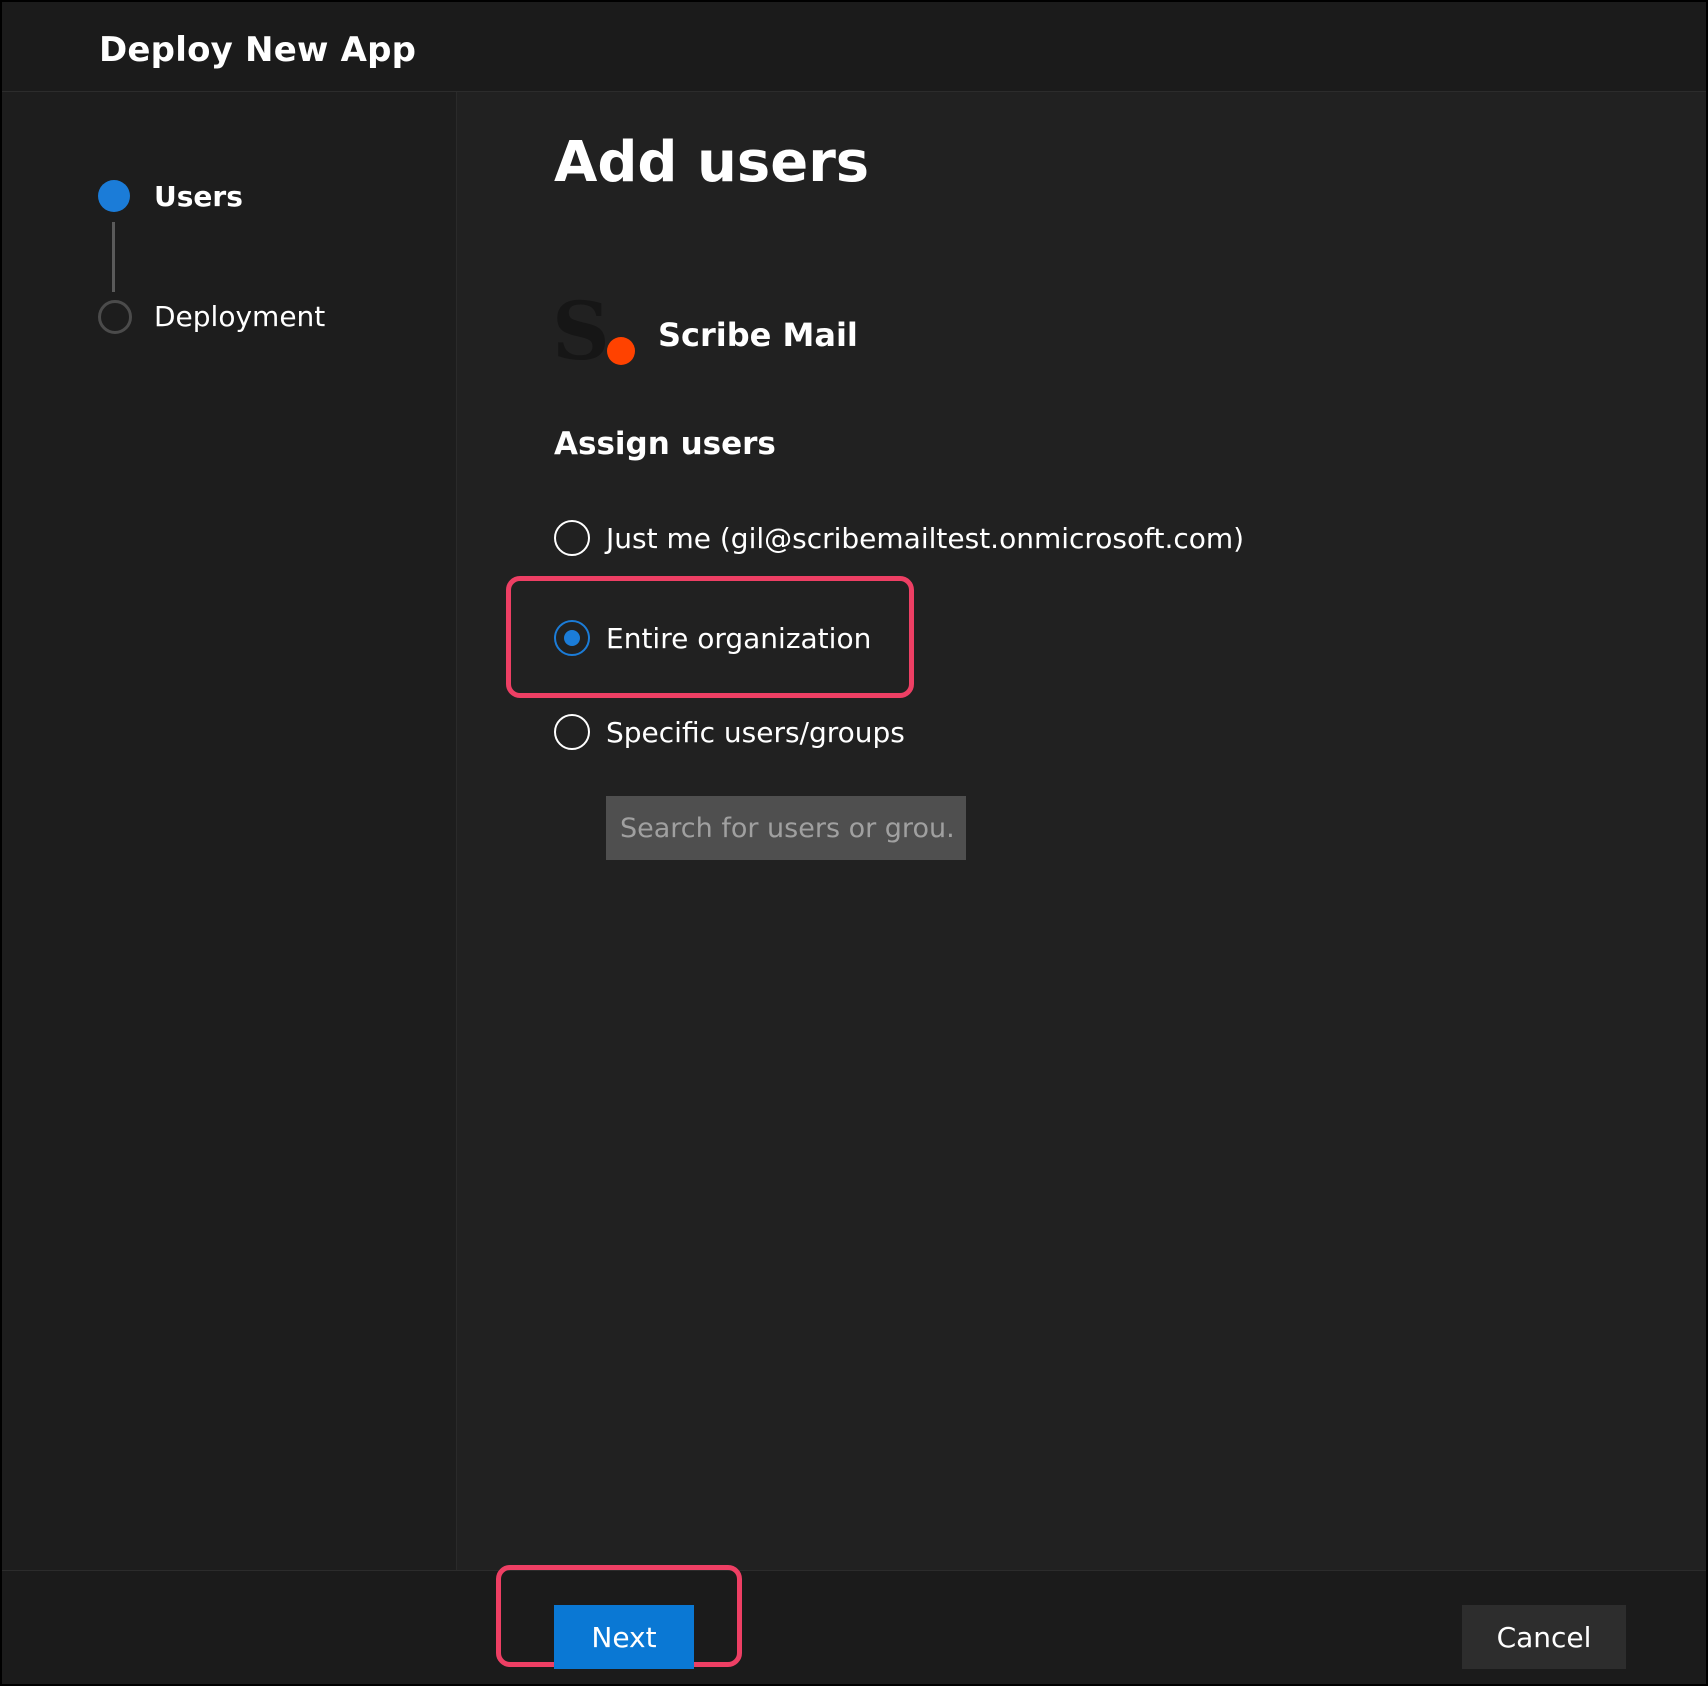  What do you see at coordinates (198, 196) in the screenshot?
I see `step-users-label: Users` at bounding box center [198, 196].